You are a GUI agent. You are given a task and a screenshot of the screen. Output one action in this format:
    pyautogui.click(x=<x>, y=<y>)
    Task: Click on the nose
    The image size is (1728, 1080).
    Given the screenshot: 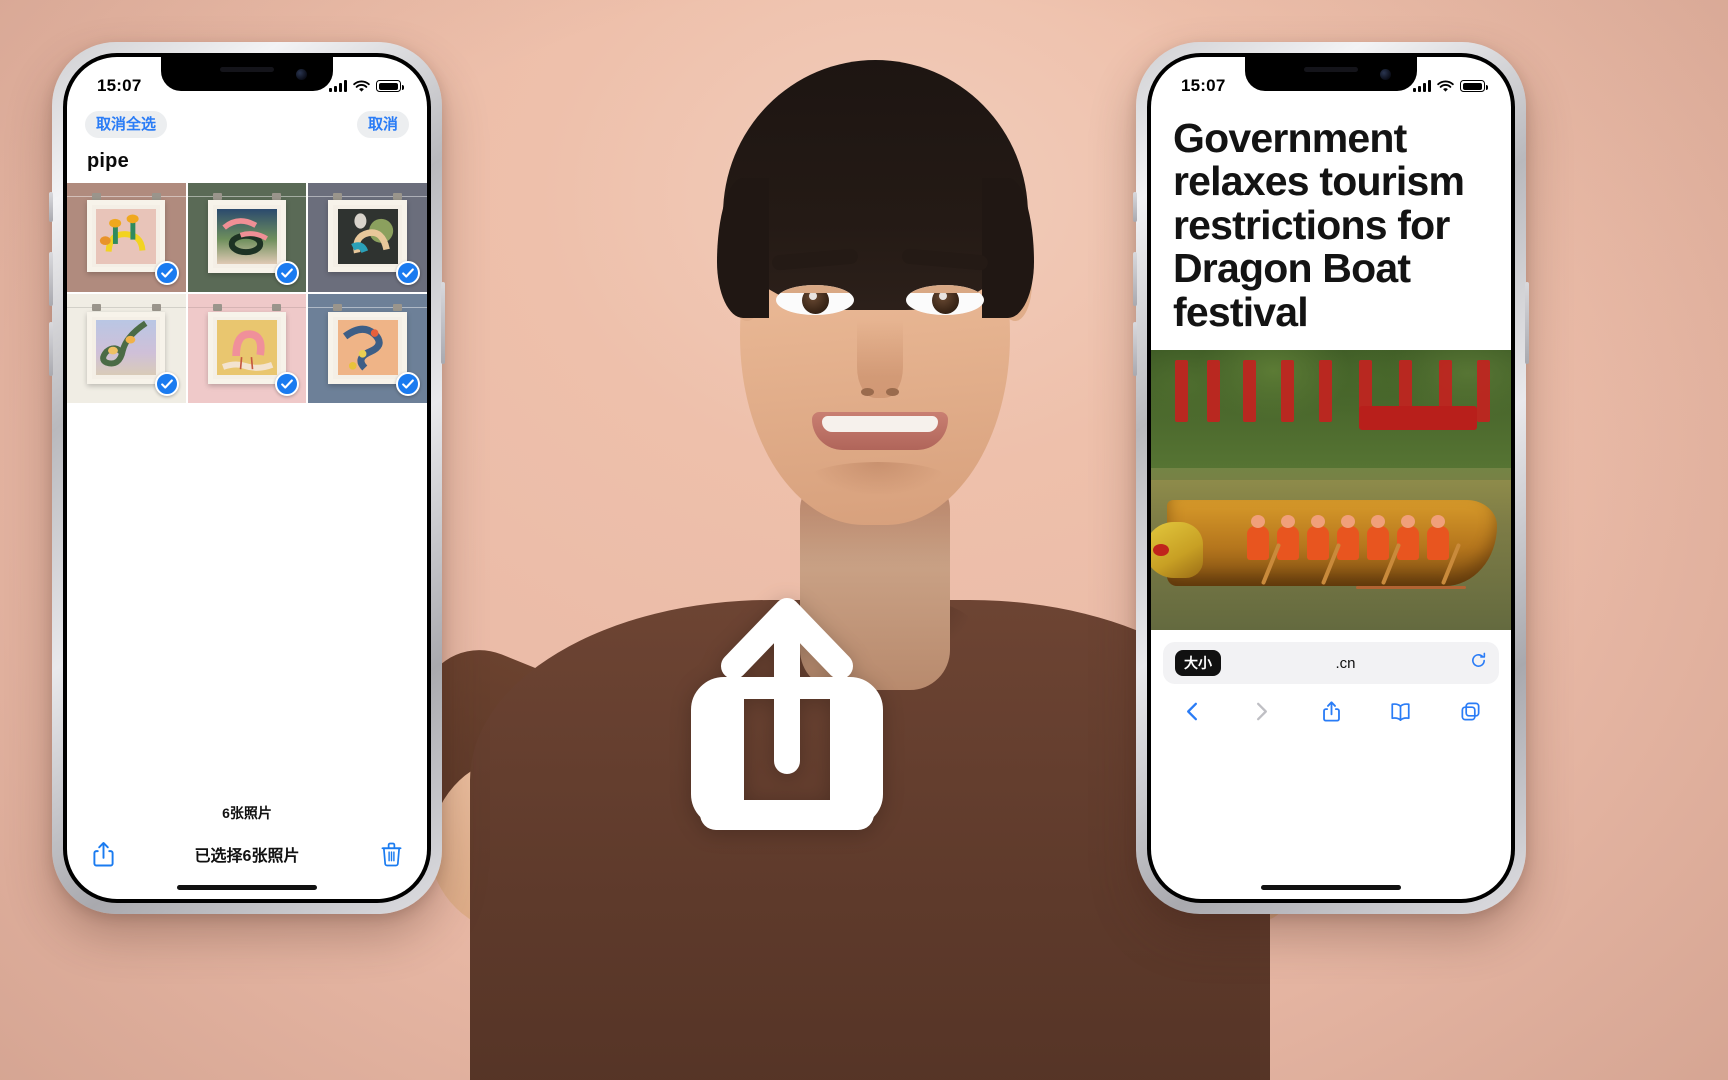 What is the action you would take?
    pyautogui.click(x=880, y=359)
    